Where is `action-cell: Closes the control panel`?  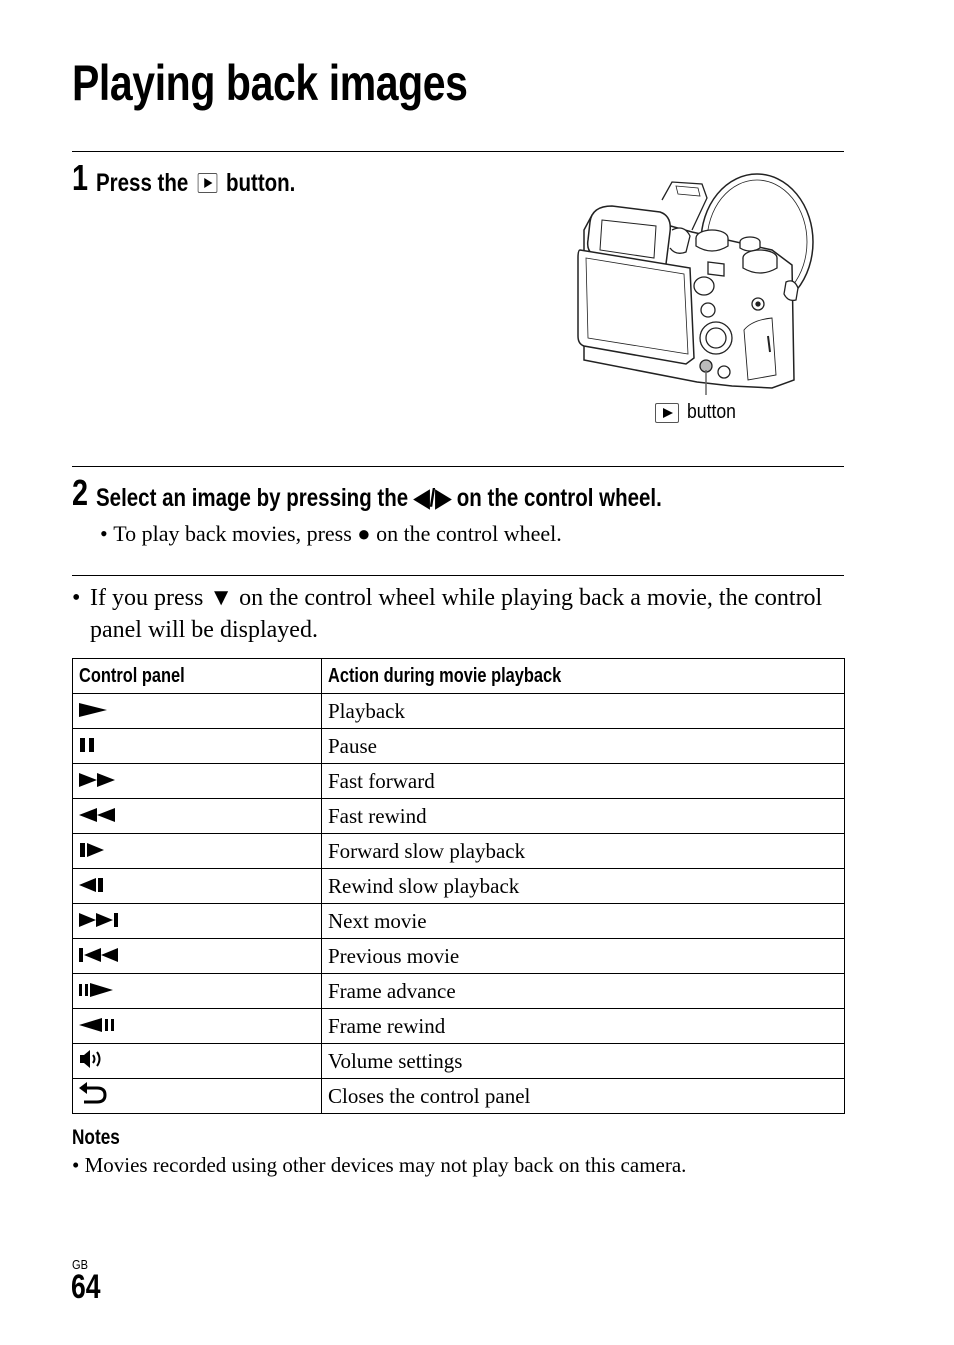
action-cell: Closes the control panel is located at coordinates (583, 1096).